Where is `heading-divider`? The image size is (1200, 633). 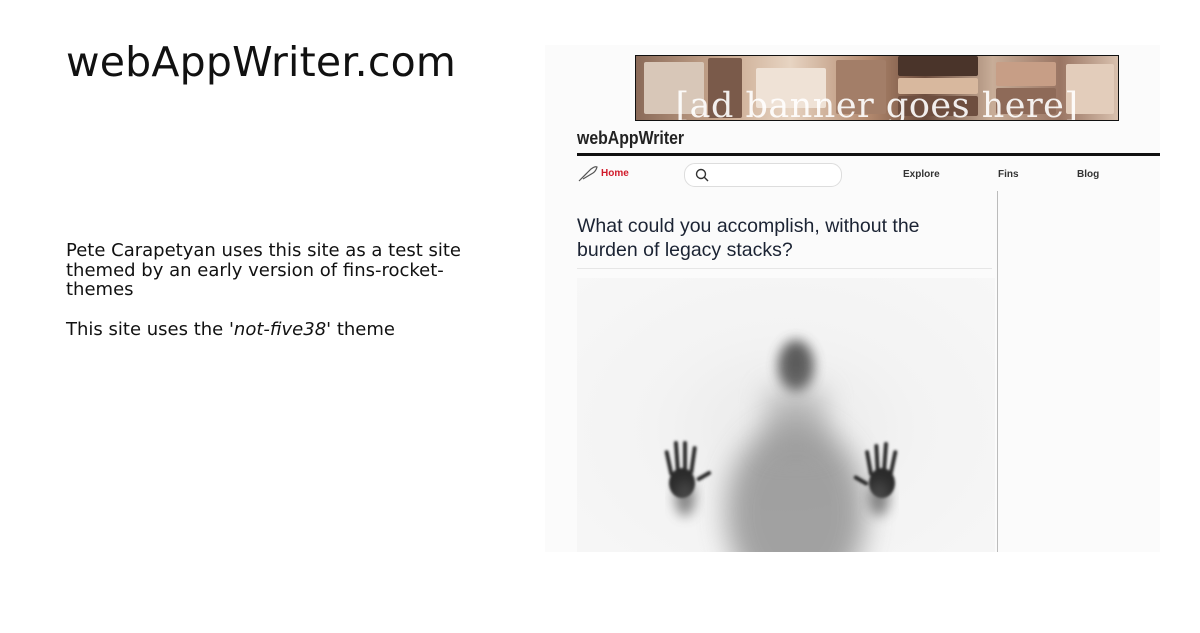
heading-divider is located at coordinates (784, 268).